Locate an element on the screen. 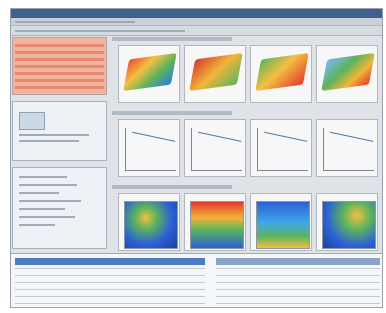 This screenshot has width=386, height=313. heatmap-3-field is located at coordinates (283, 225).